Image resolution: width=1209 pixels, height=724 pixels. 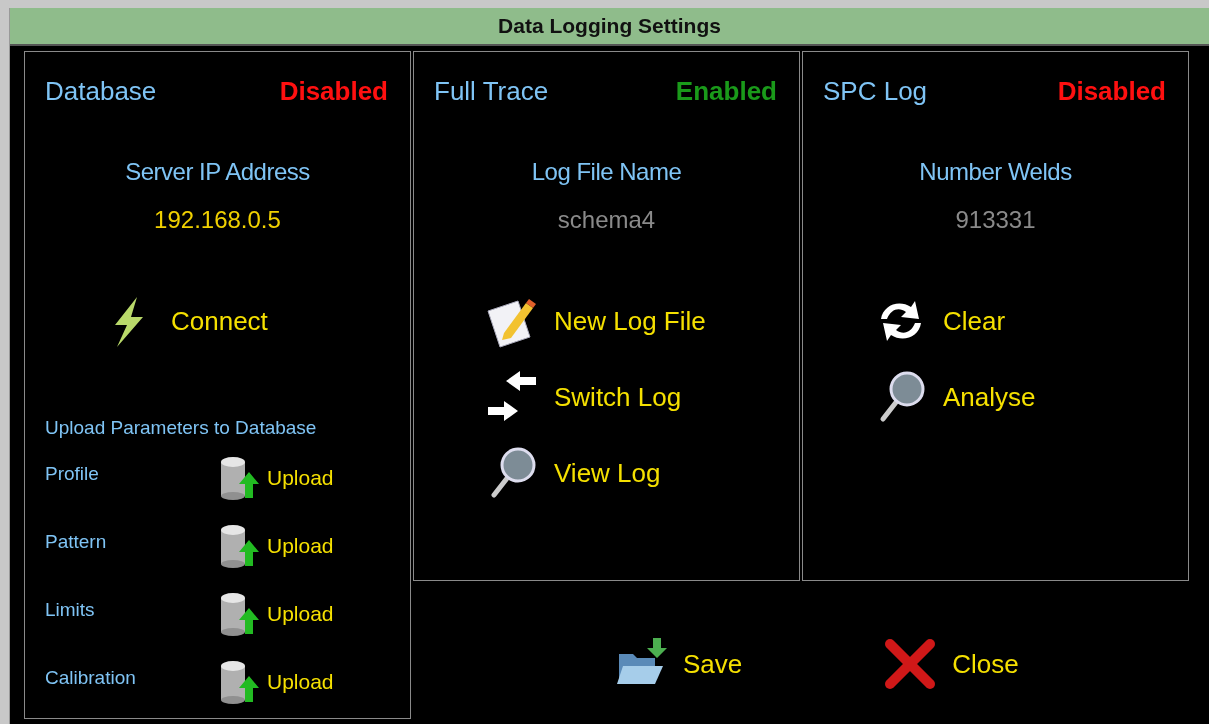 What do you see at coordinates (950, 664) in the screenshot?
I see `action-button: Close` at bounding box center [950, 664].